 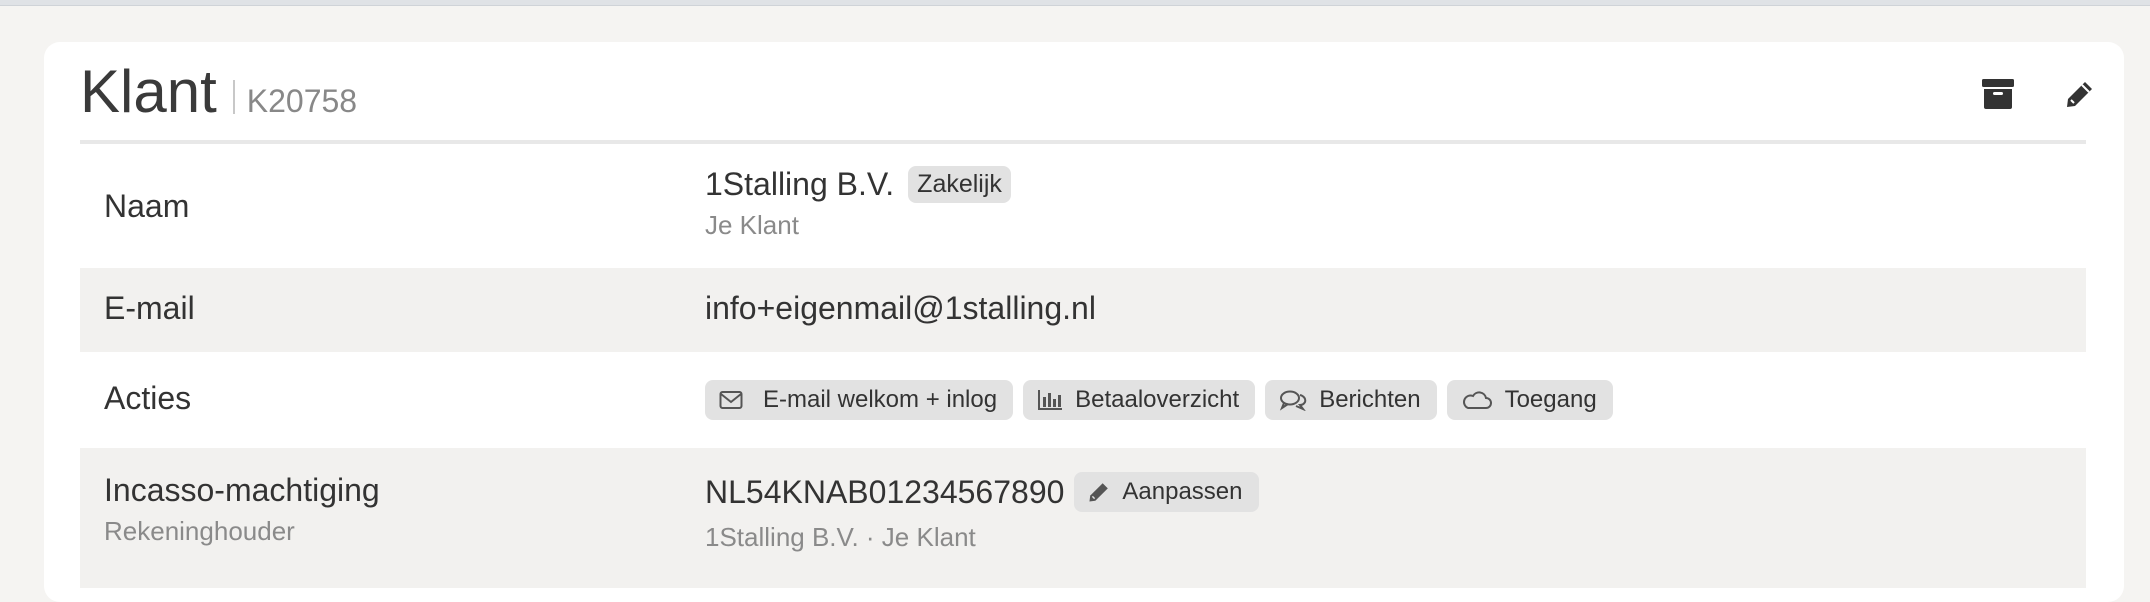 What do you see at coordinates (959, 184) in the screenshot?
I see `customer-type-badge: Zakelijk` at bounding box center [959, 184].